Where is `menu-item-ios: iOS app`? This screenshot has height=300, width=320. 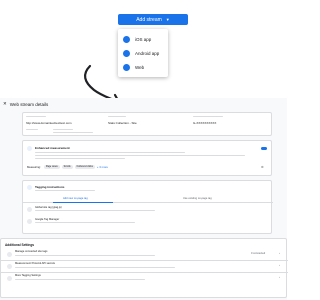 menu-item-ios: iOS app is located at coordinates (143, 39).